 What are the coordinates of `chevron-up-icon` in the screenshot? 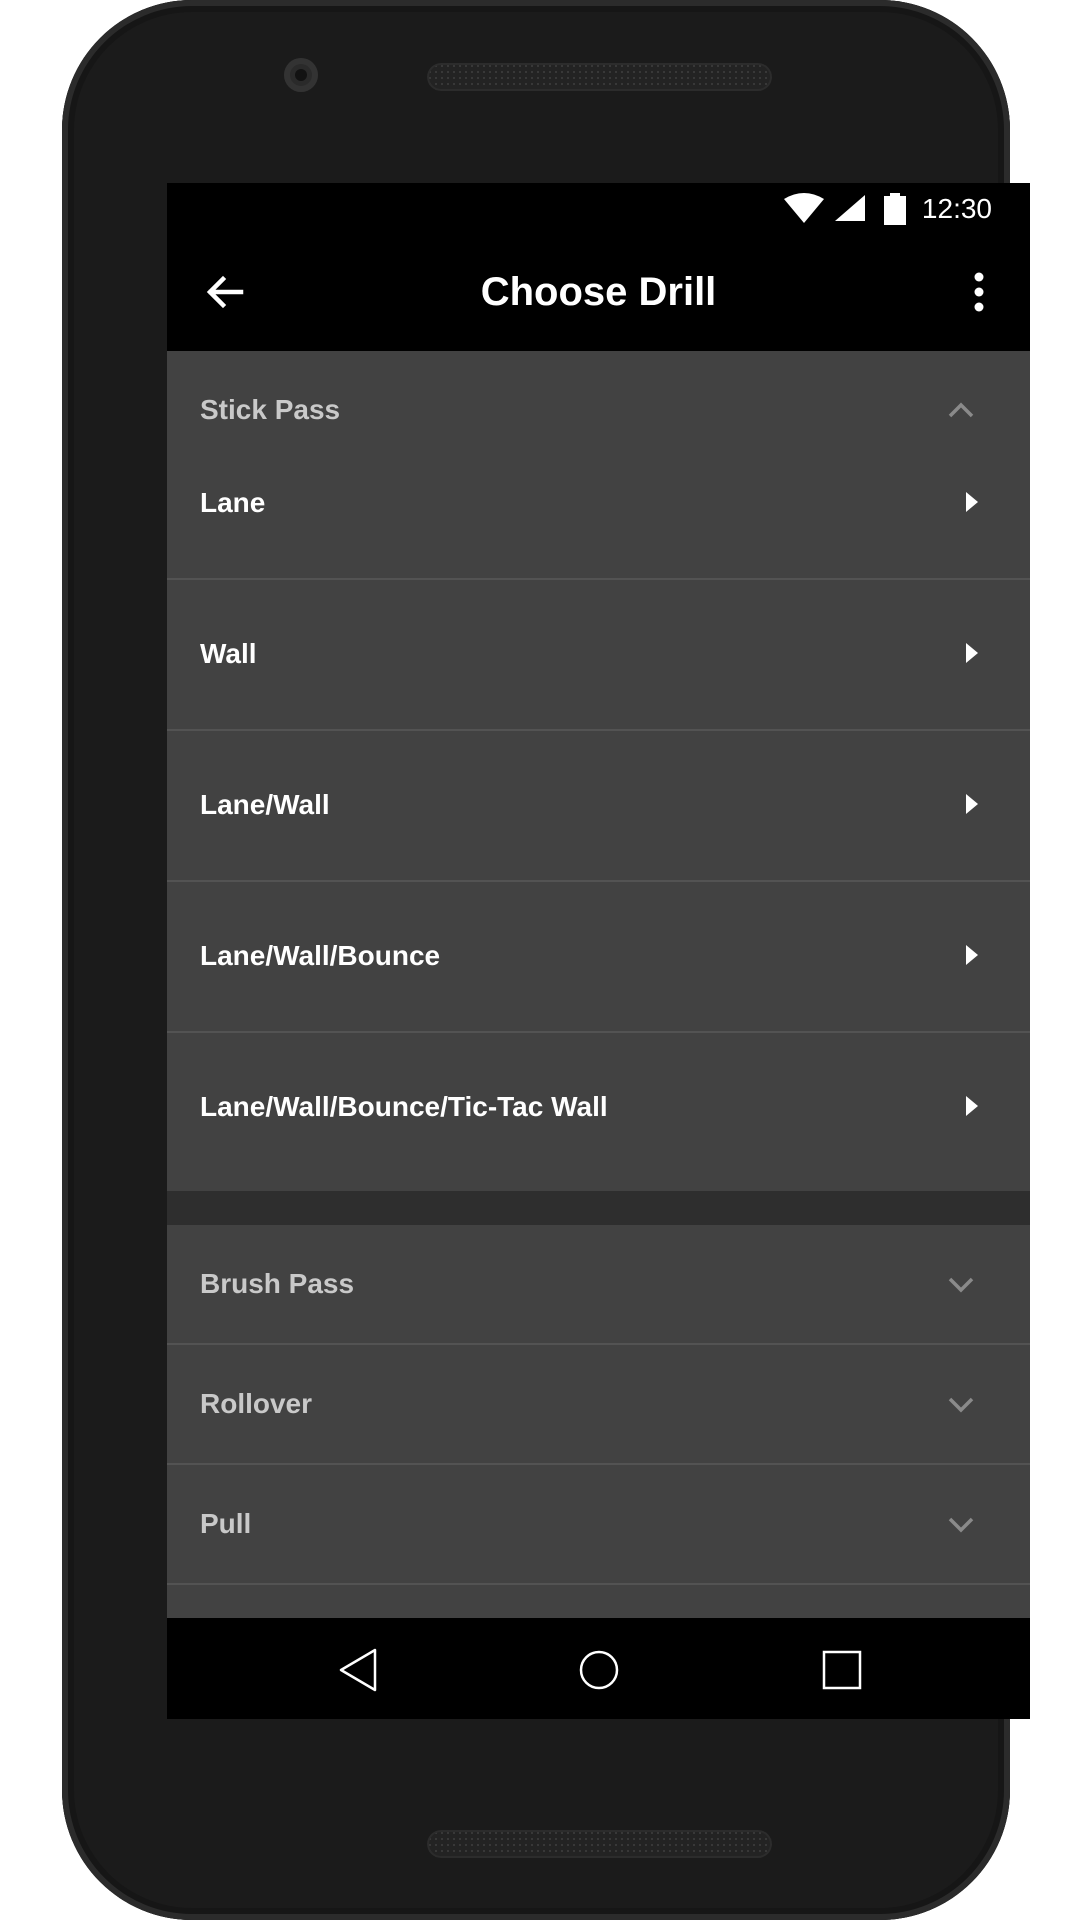 It's located at (961, 410).